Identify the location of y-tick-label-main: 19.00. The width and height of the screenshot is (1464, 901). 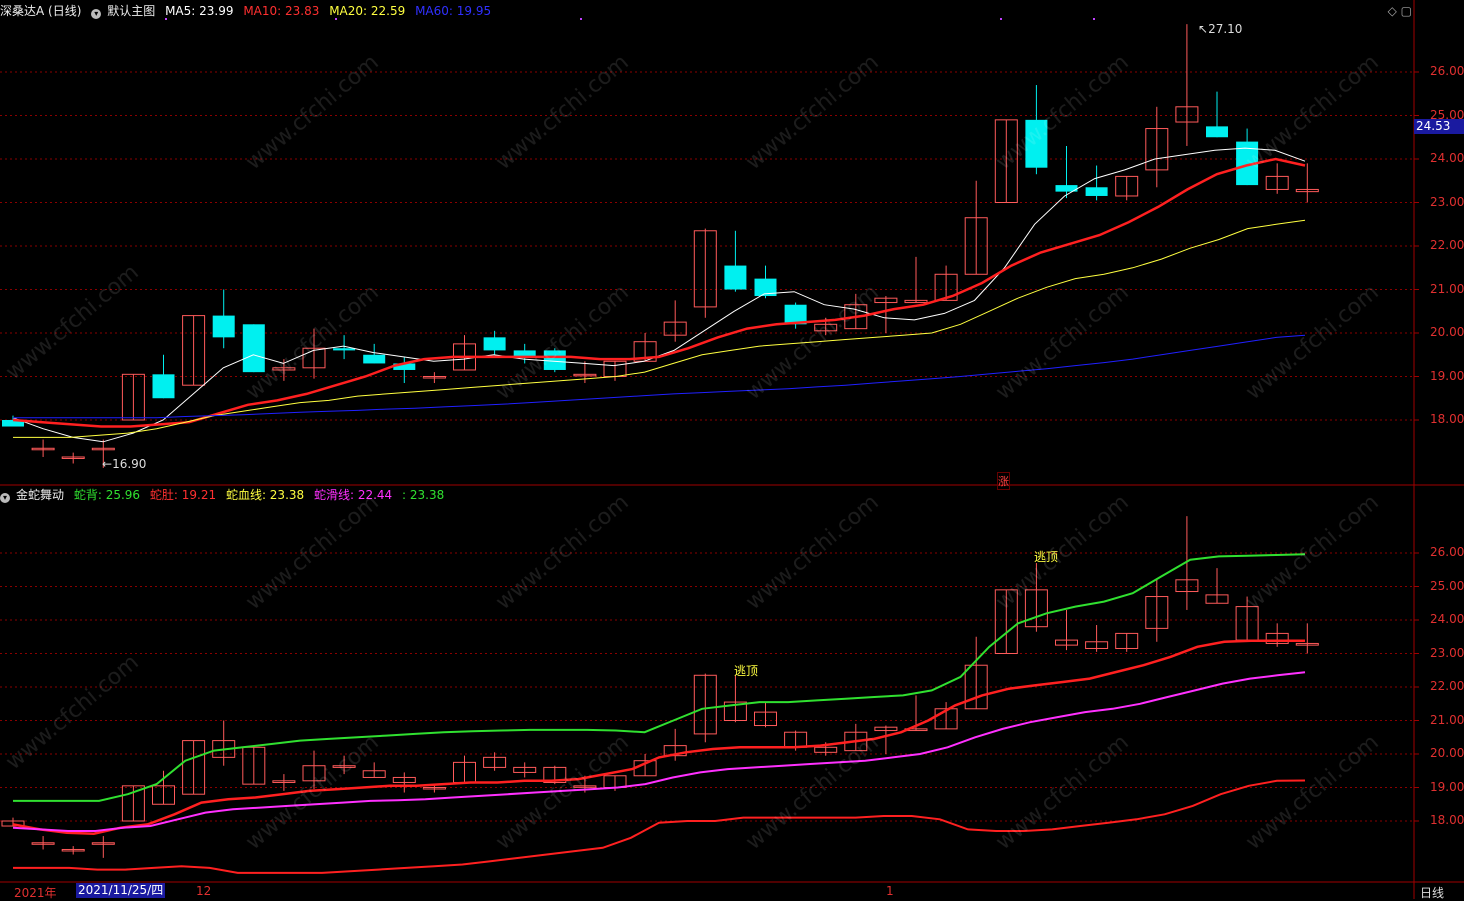
(1447, 375).